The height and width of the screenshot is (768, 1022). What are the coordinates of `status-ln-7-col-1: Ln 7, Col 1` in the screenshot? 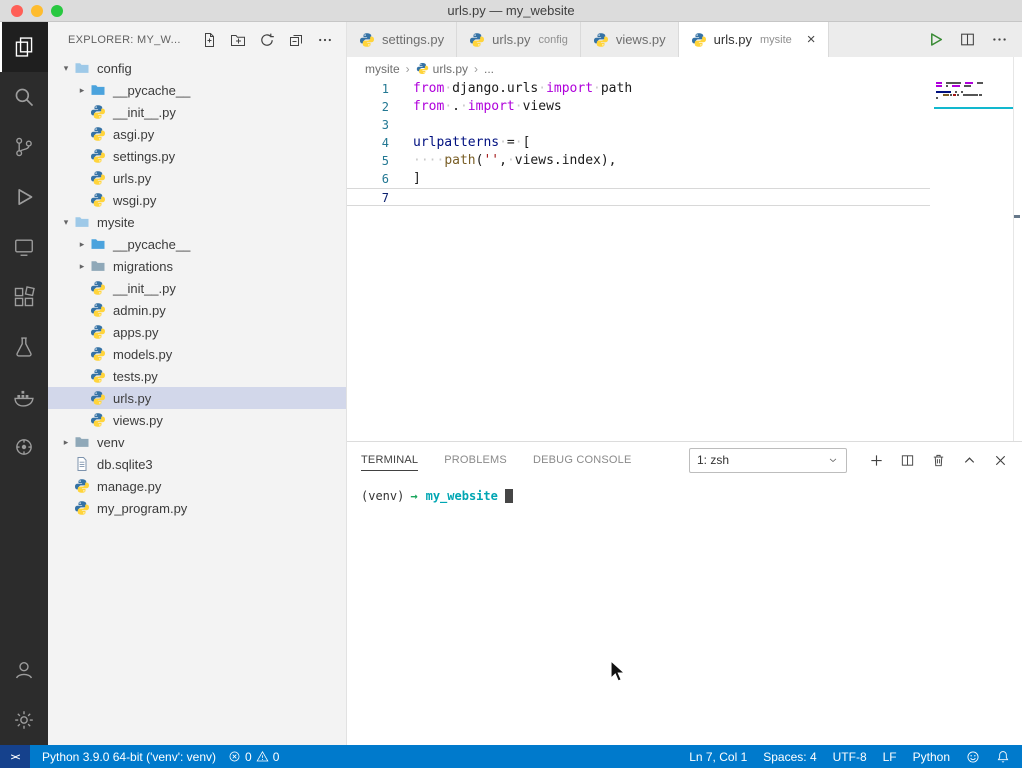 It's located at (718, 757).